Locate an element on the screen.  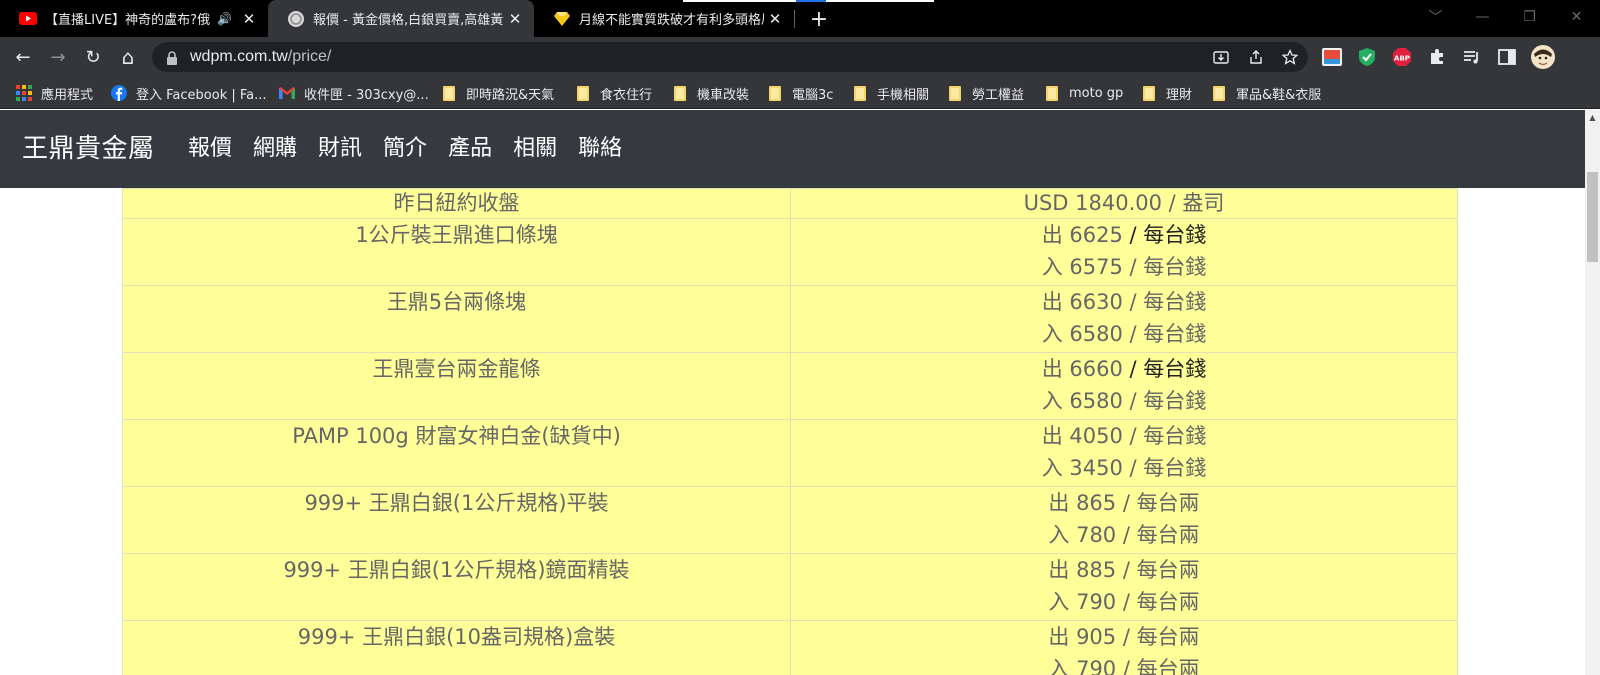
bookmark-apps: 應用程式 is located at coordinates (54, 93).